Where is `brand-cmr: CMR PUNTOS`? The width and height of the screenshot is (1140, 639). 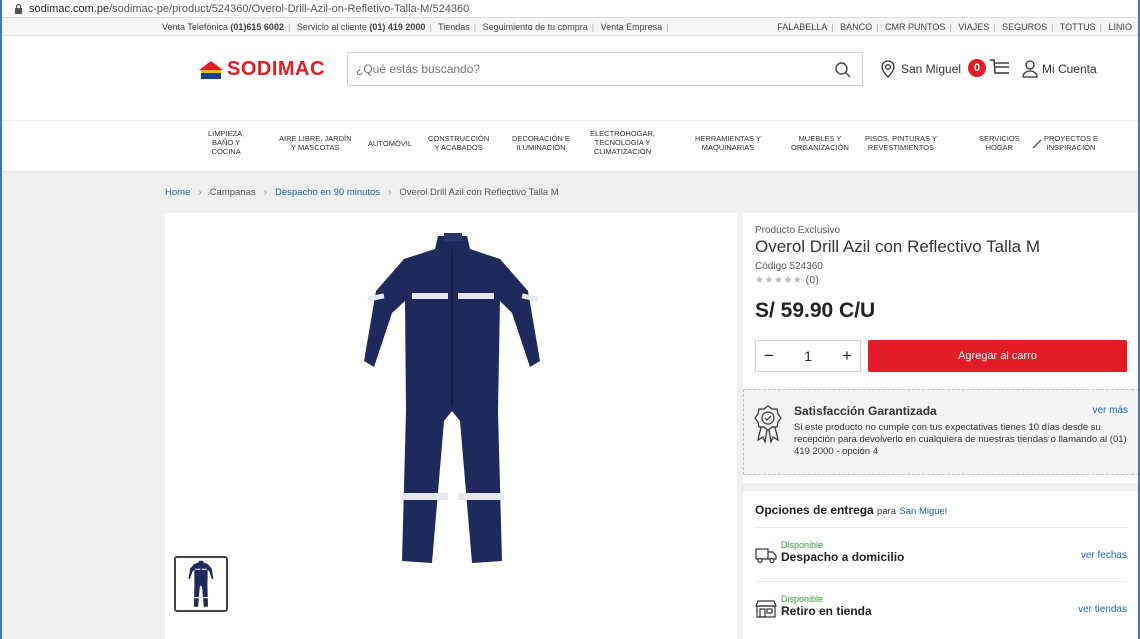
brand-cmr: CMR PUNTOS is located at coordinates (915, 27).